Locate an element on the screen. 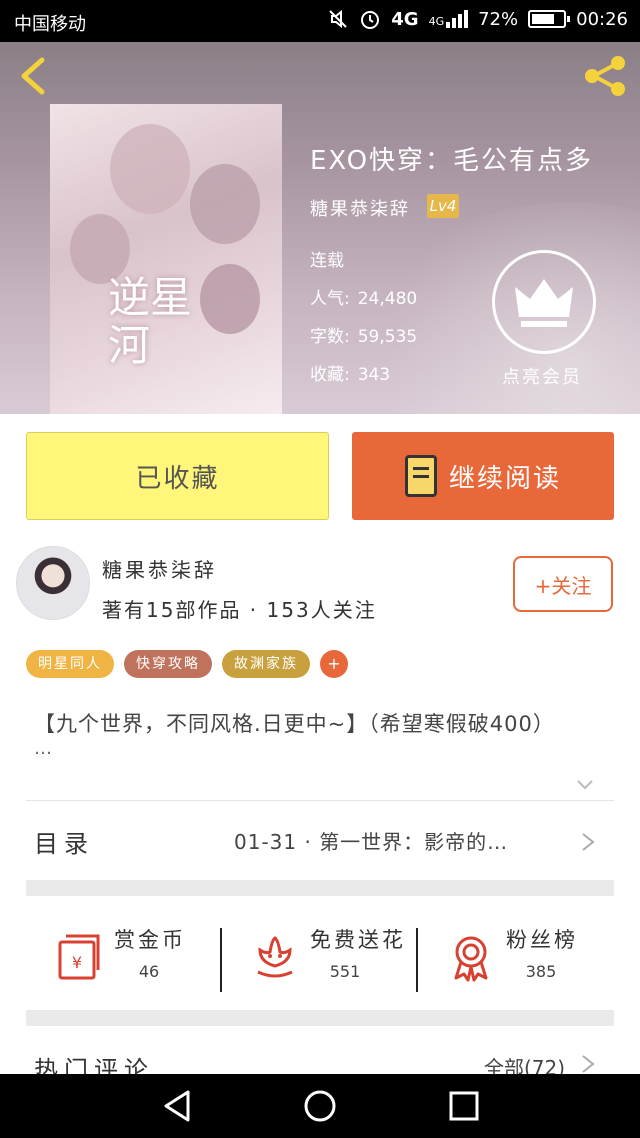 This screenshot has width=640, height=1138. reward-value: 551 is located at coordinates (345, 971).